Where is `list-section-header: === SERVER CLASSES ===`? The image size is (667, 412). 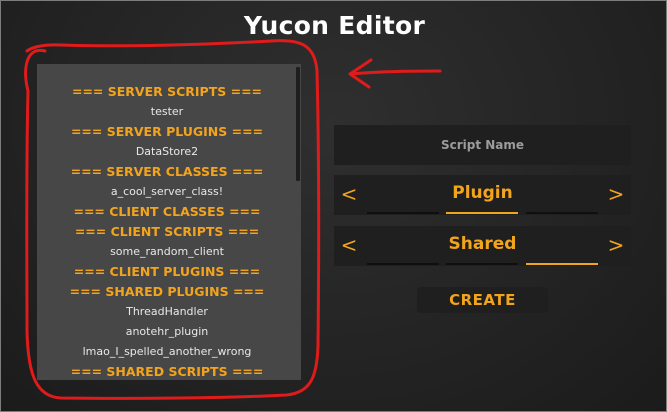 list-section-header: === SERVER CLASSES === is located at coordinates (167, 171).